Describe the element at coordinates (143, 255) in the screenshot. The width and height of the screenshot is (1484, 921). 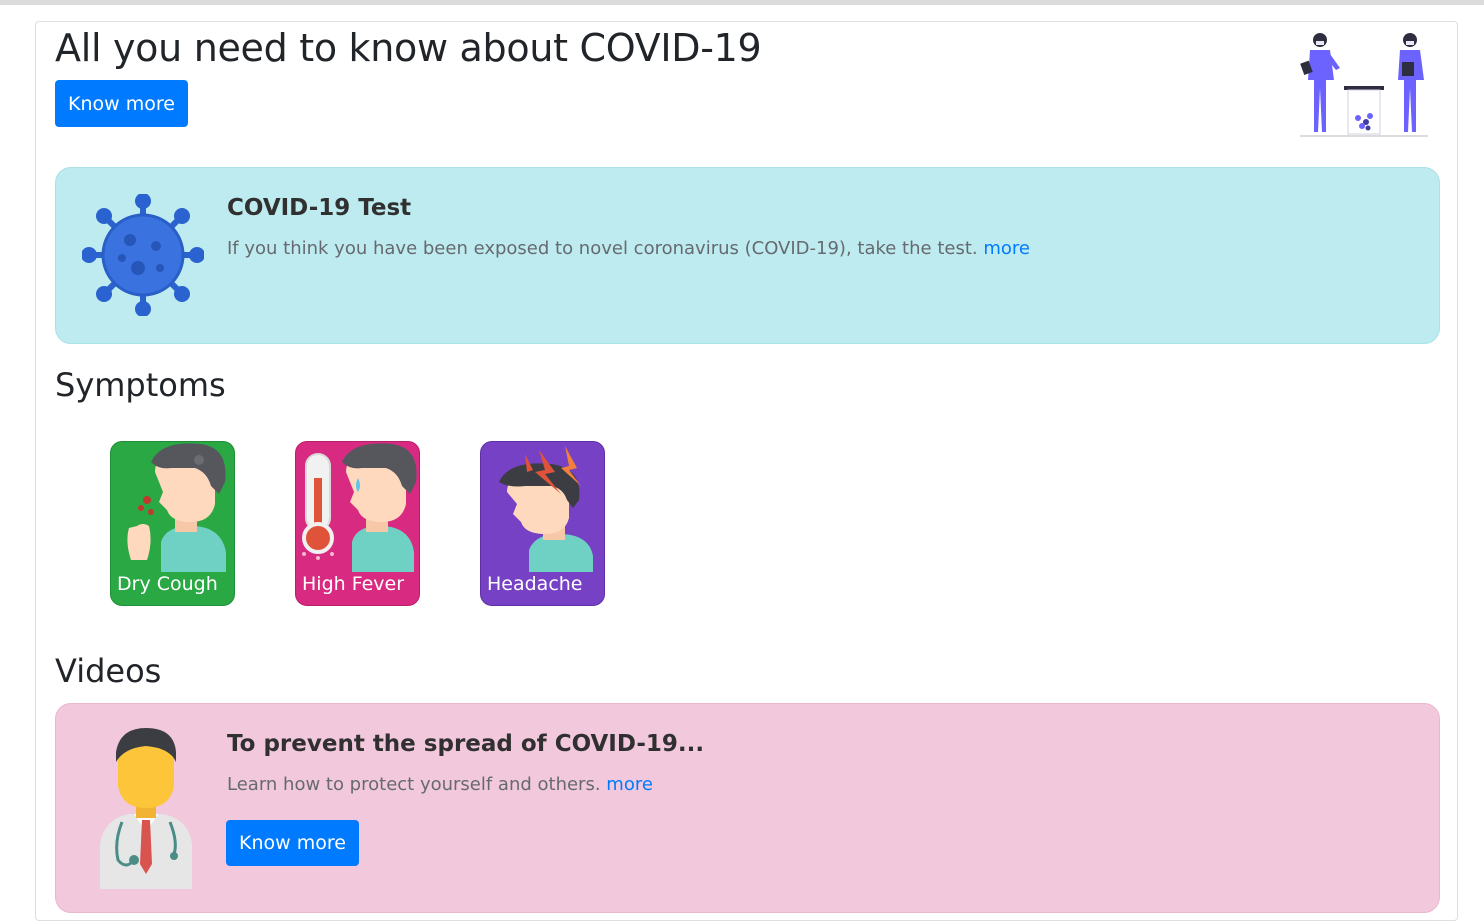
I see `virus-icon` at that location.